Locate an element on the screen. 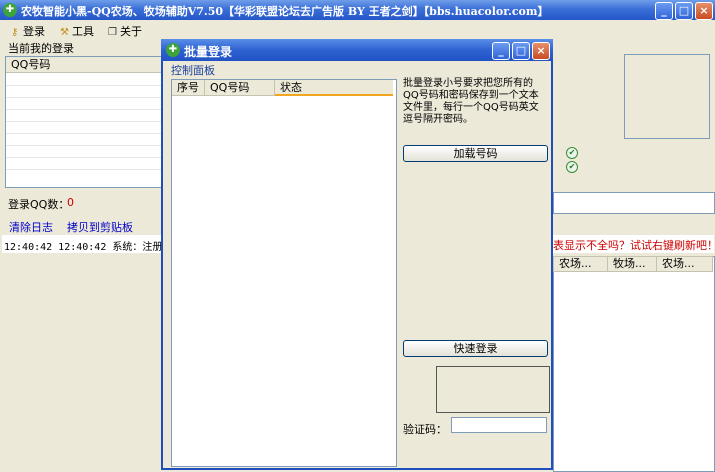 The image size is (715, 472). farm-status-table is located at coordinates (634, 364).